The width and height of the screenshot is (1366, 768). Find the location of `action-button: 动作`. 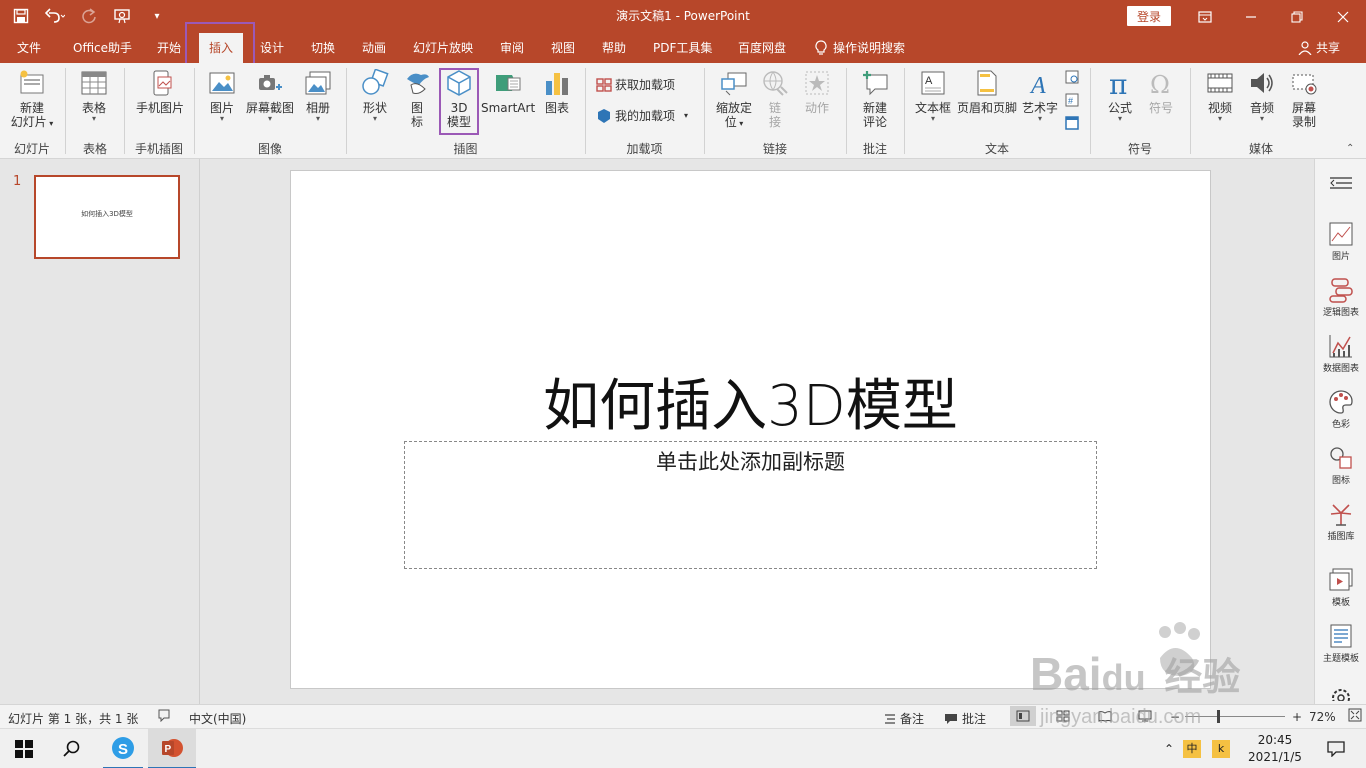

action-button: 动作 is located at coordinates (817, 92).